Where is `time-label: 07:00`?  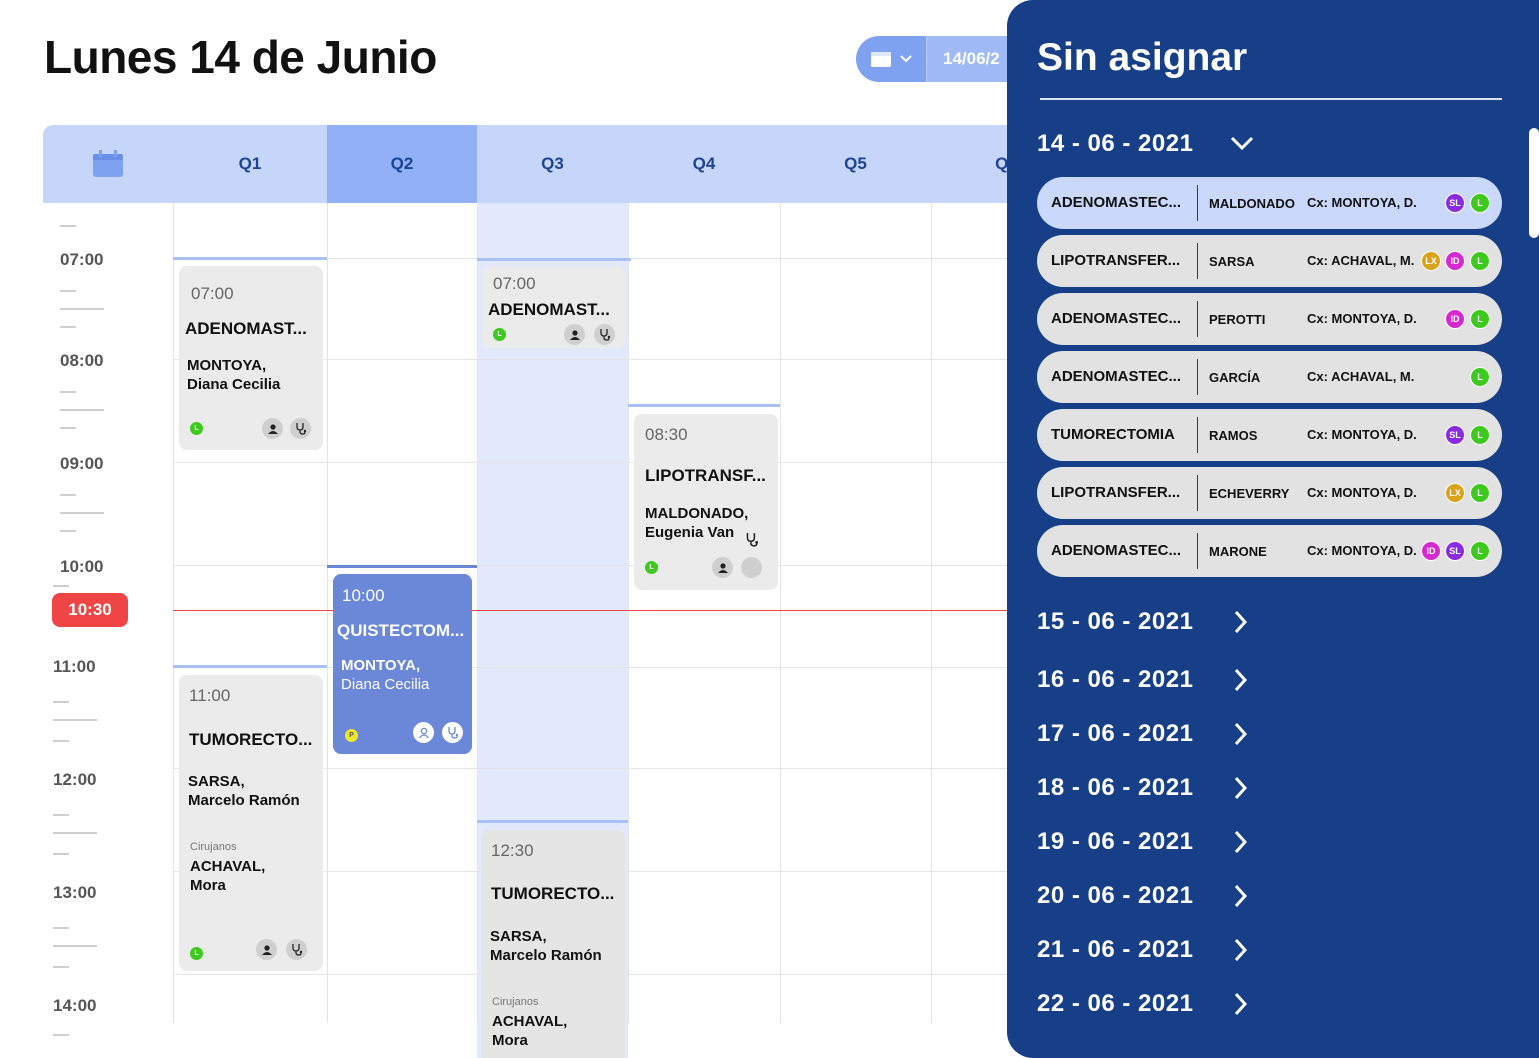
time-label: 07:00 is located at coordinates (82, 259).